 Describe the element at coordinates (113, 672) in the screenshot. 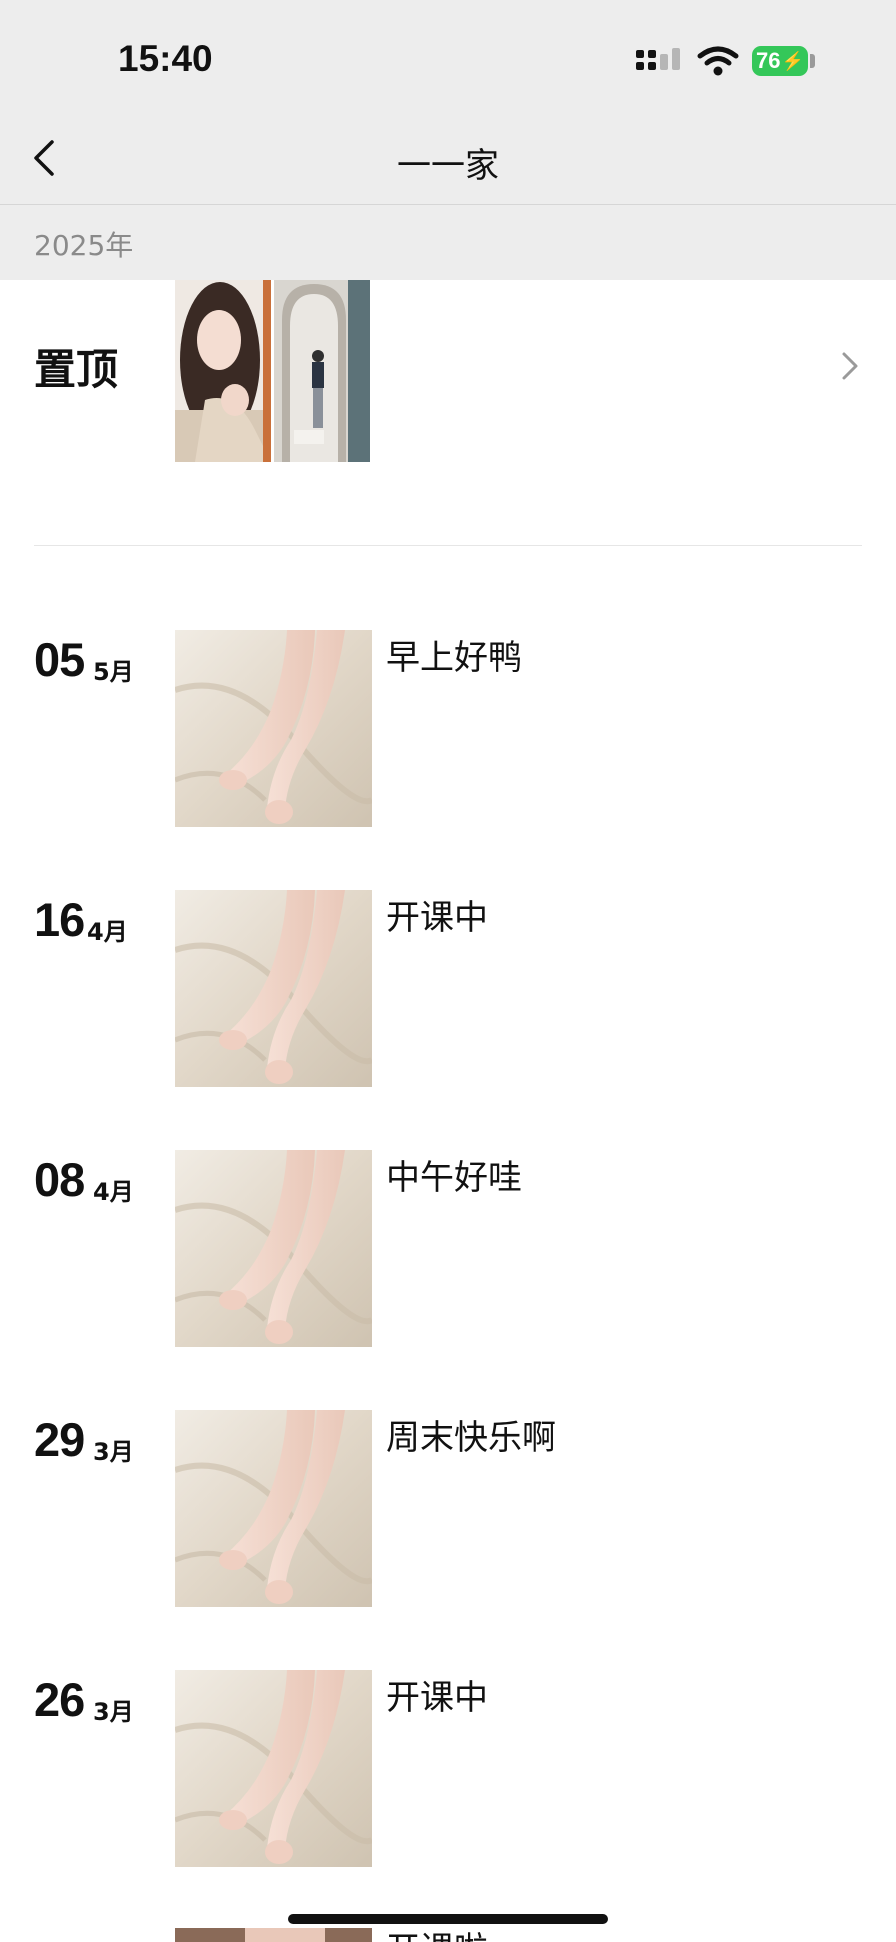

I see `post-month: 5月` at that location.